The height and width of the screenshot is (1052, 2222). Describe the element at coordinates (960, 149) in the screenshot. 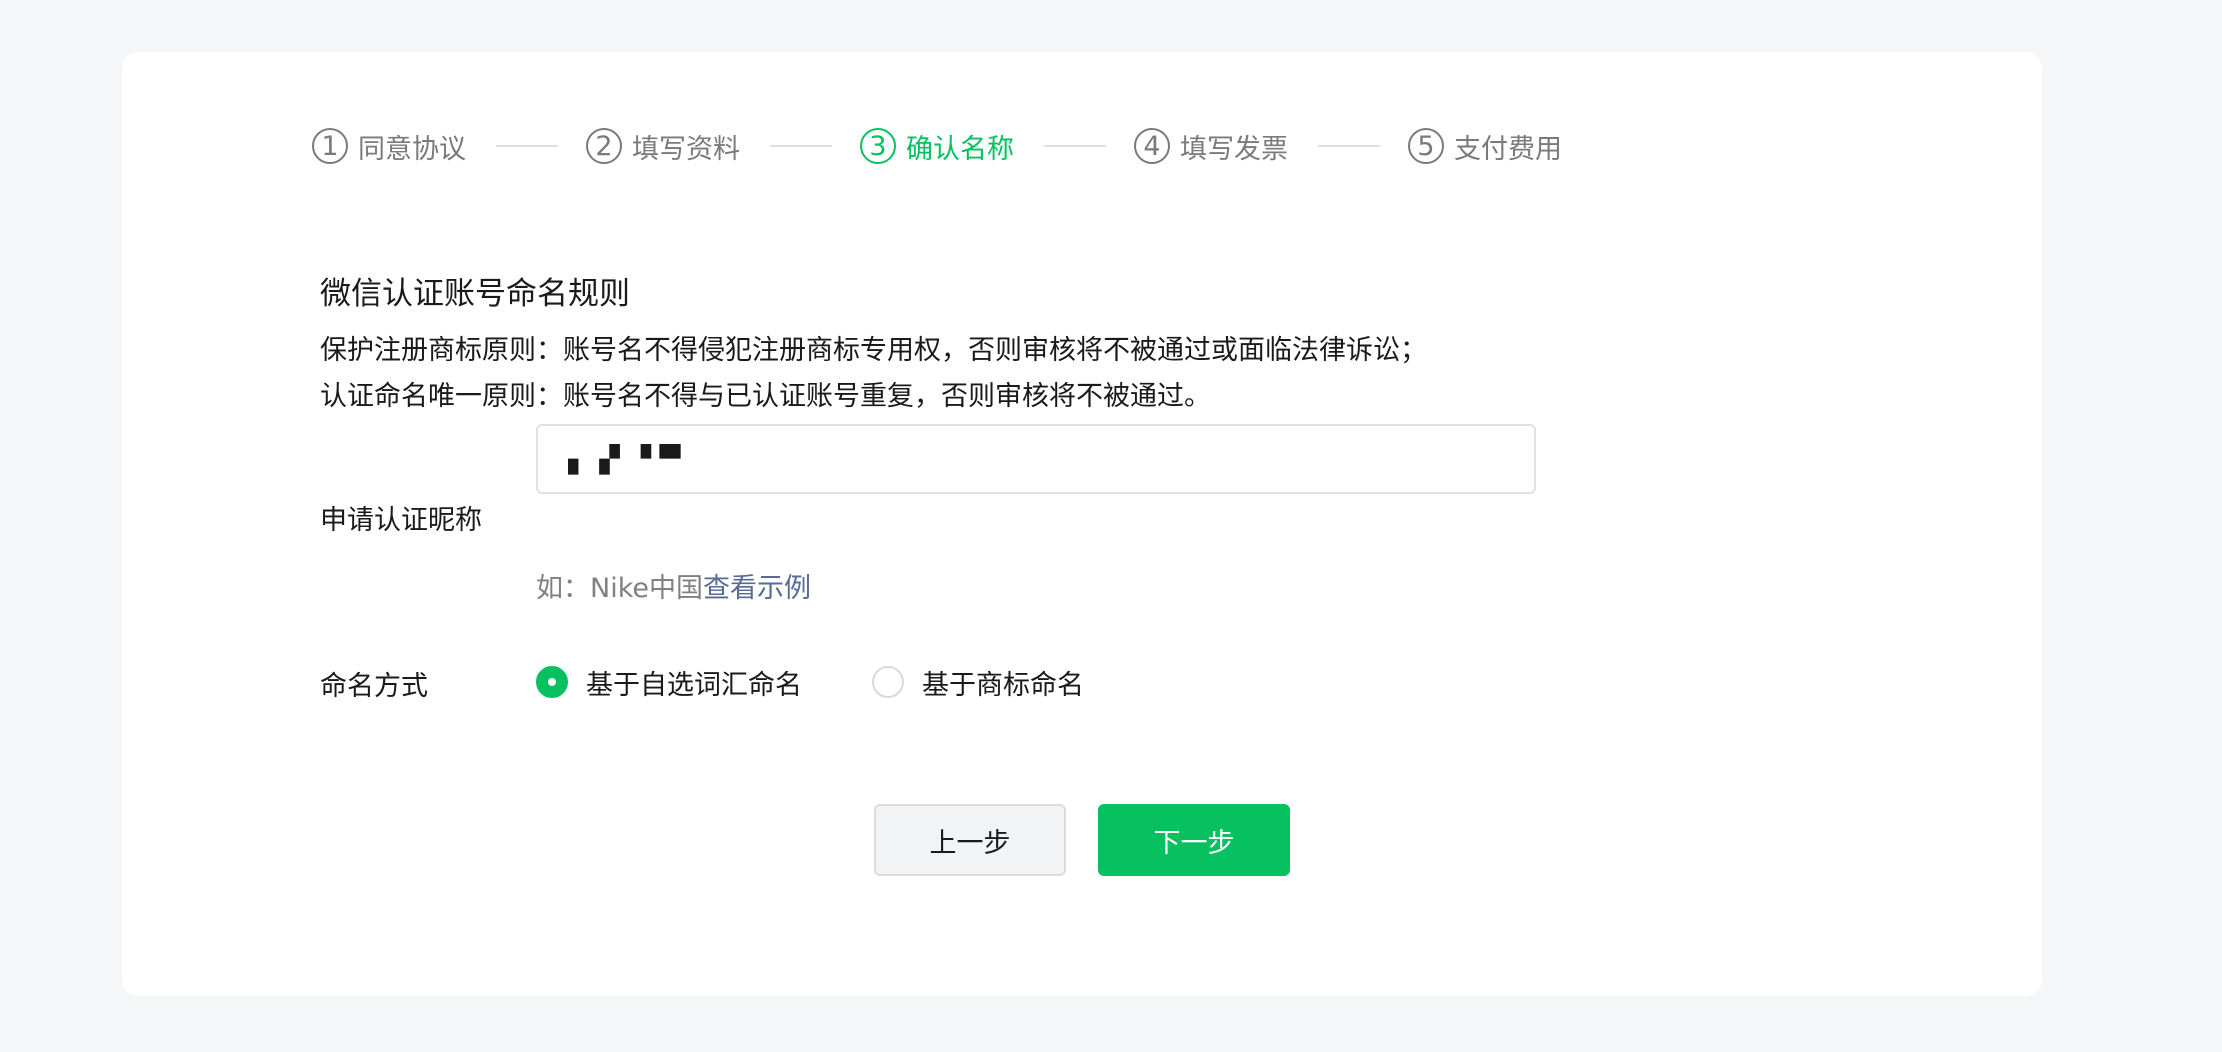

I see `step-label: 确认名称` at that location.